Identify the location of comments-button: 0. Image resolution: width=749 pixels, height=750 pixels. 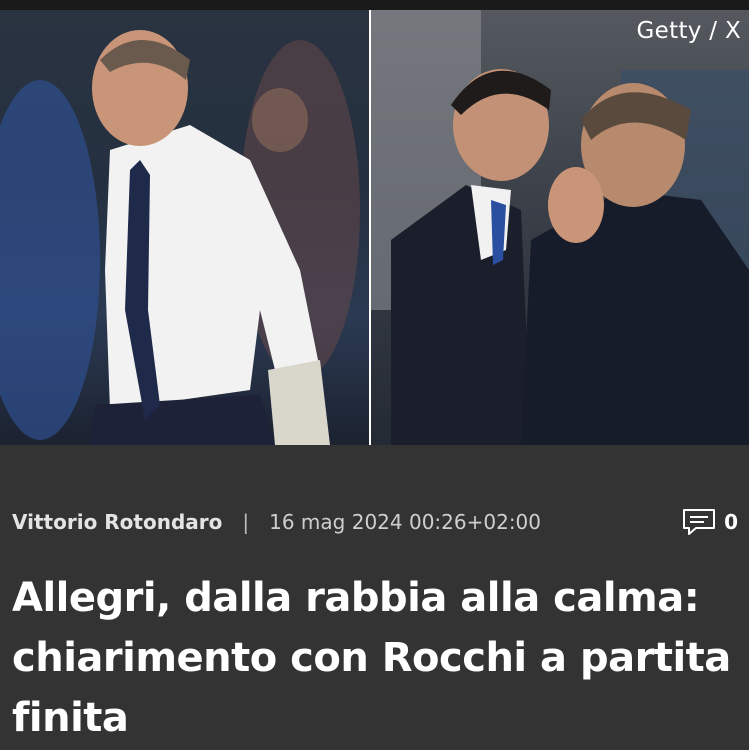
(710, 522).